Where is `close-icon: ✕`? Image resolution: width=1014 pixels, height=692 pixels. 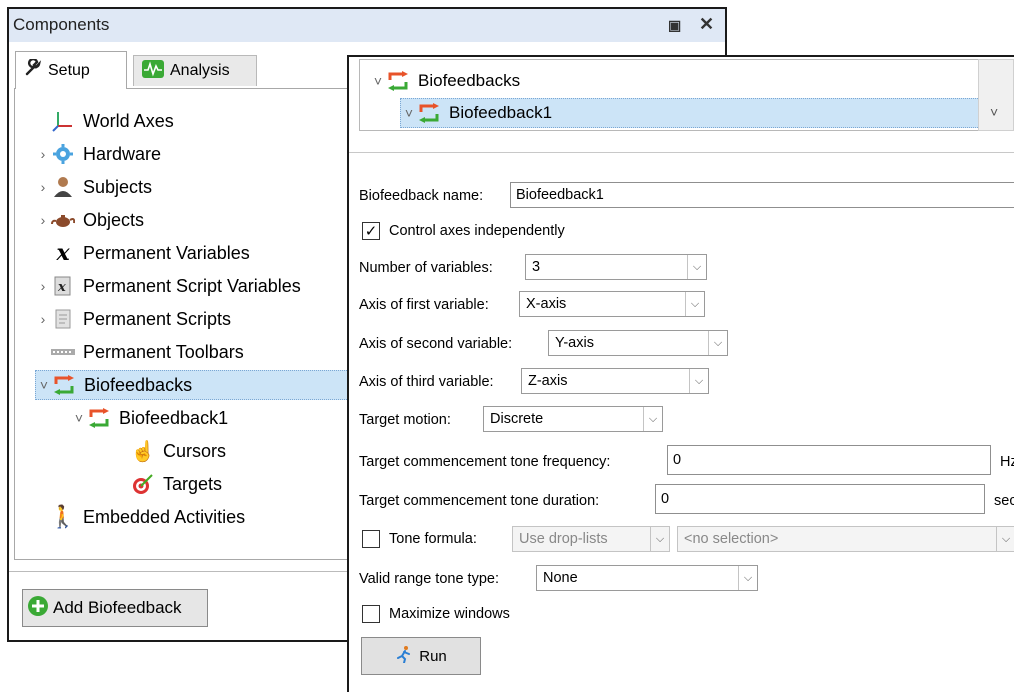 close-icon: ✕ is located at coordinates (706, 24).